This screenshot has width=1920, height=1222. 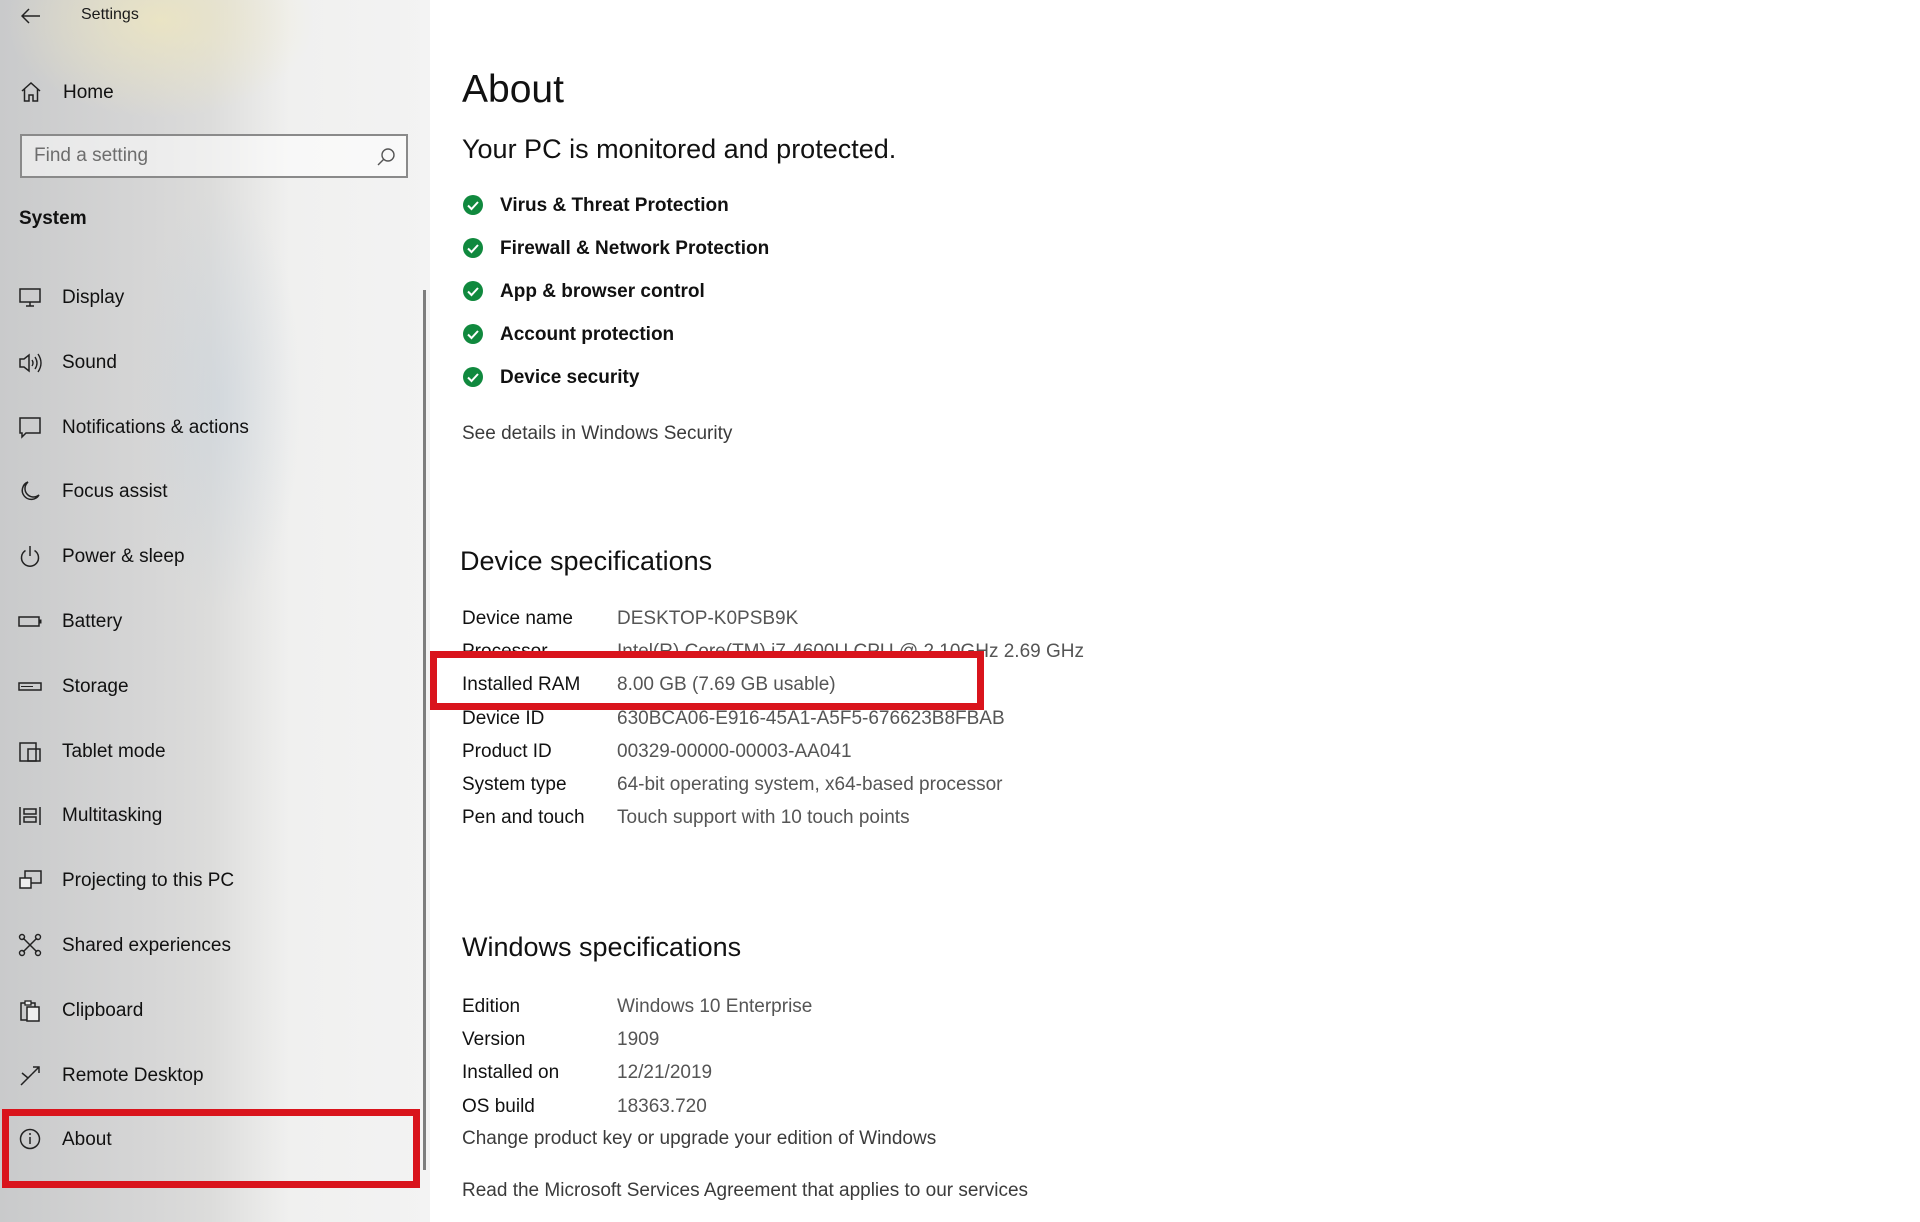 I want to click on sidebar-item-shared-experiences: Shared experiences, so click(x=215, y=951).